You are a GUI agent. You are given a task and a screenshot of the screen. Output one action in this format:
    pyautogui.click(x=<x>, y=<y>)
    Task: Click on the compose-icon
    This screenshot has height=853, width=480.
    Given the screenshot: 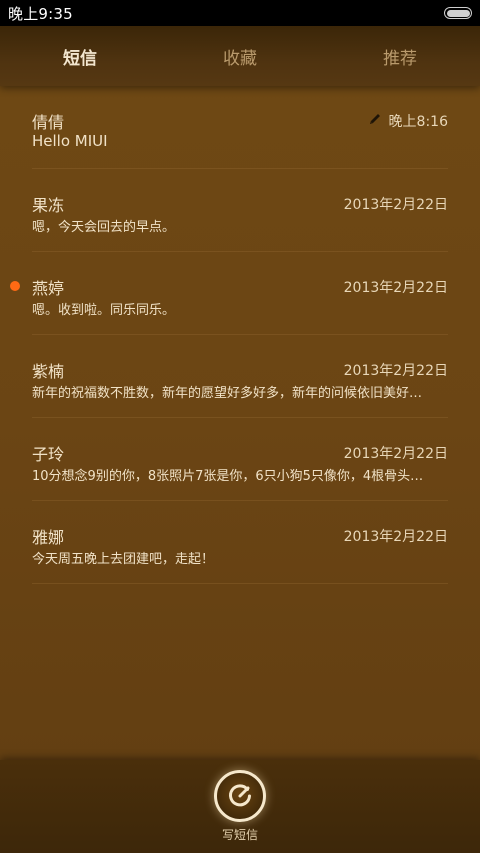 What is the action you would take?
    pyautogui.click(x=240, y=795)
    